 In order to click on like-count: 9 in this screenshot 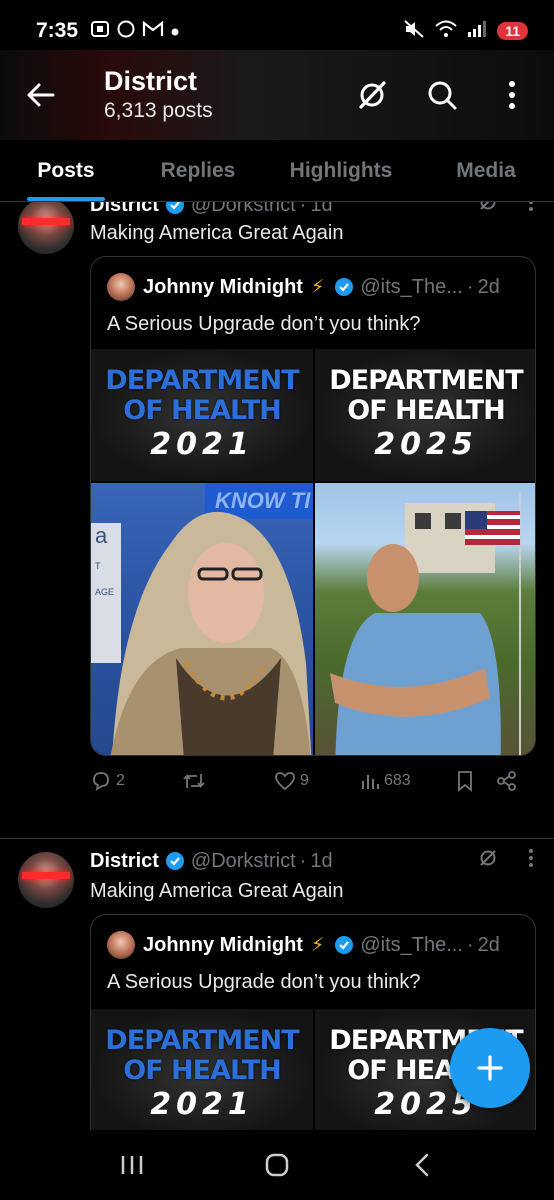, I will do `click(304, 780)`.